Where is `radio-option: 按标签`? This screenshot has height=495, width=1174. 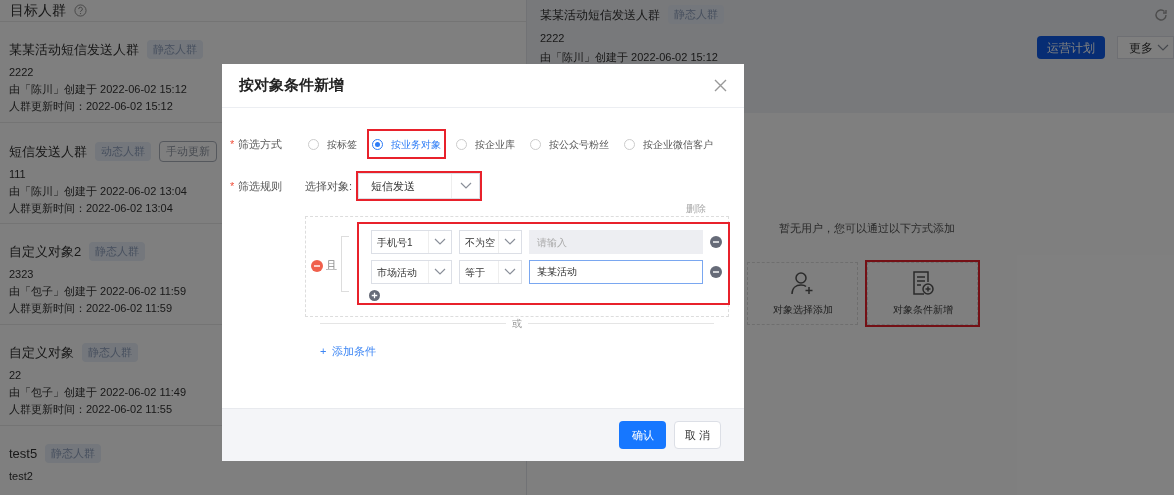 radio-option: 按标签 is located at coordinates (332, 144).